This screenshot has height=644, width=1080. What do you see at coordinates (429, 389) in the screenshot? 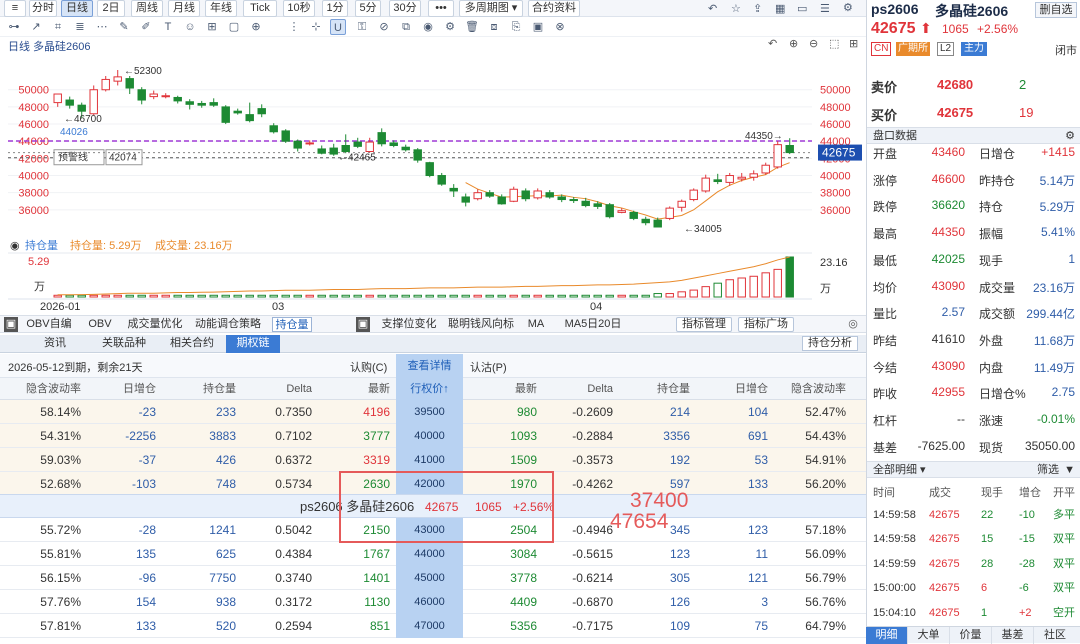
I see `strike-header: 行权价↑` at bounding box center [429, 389].